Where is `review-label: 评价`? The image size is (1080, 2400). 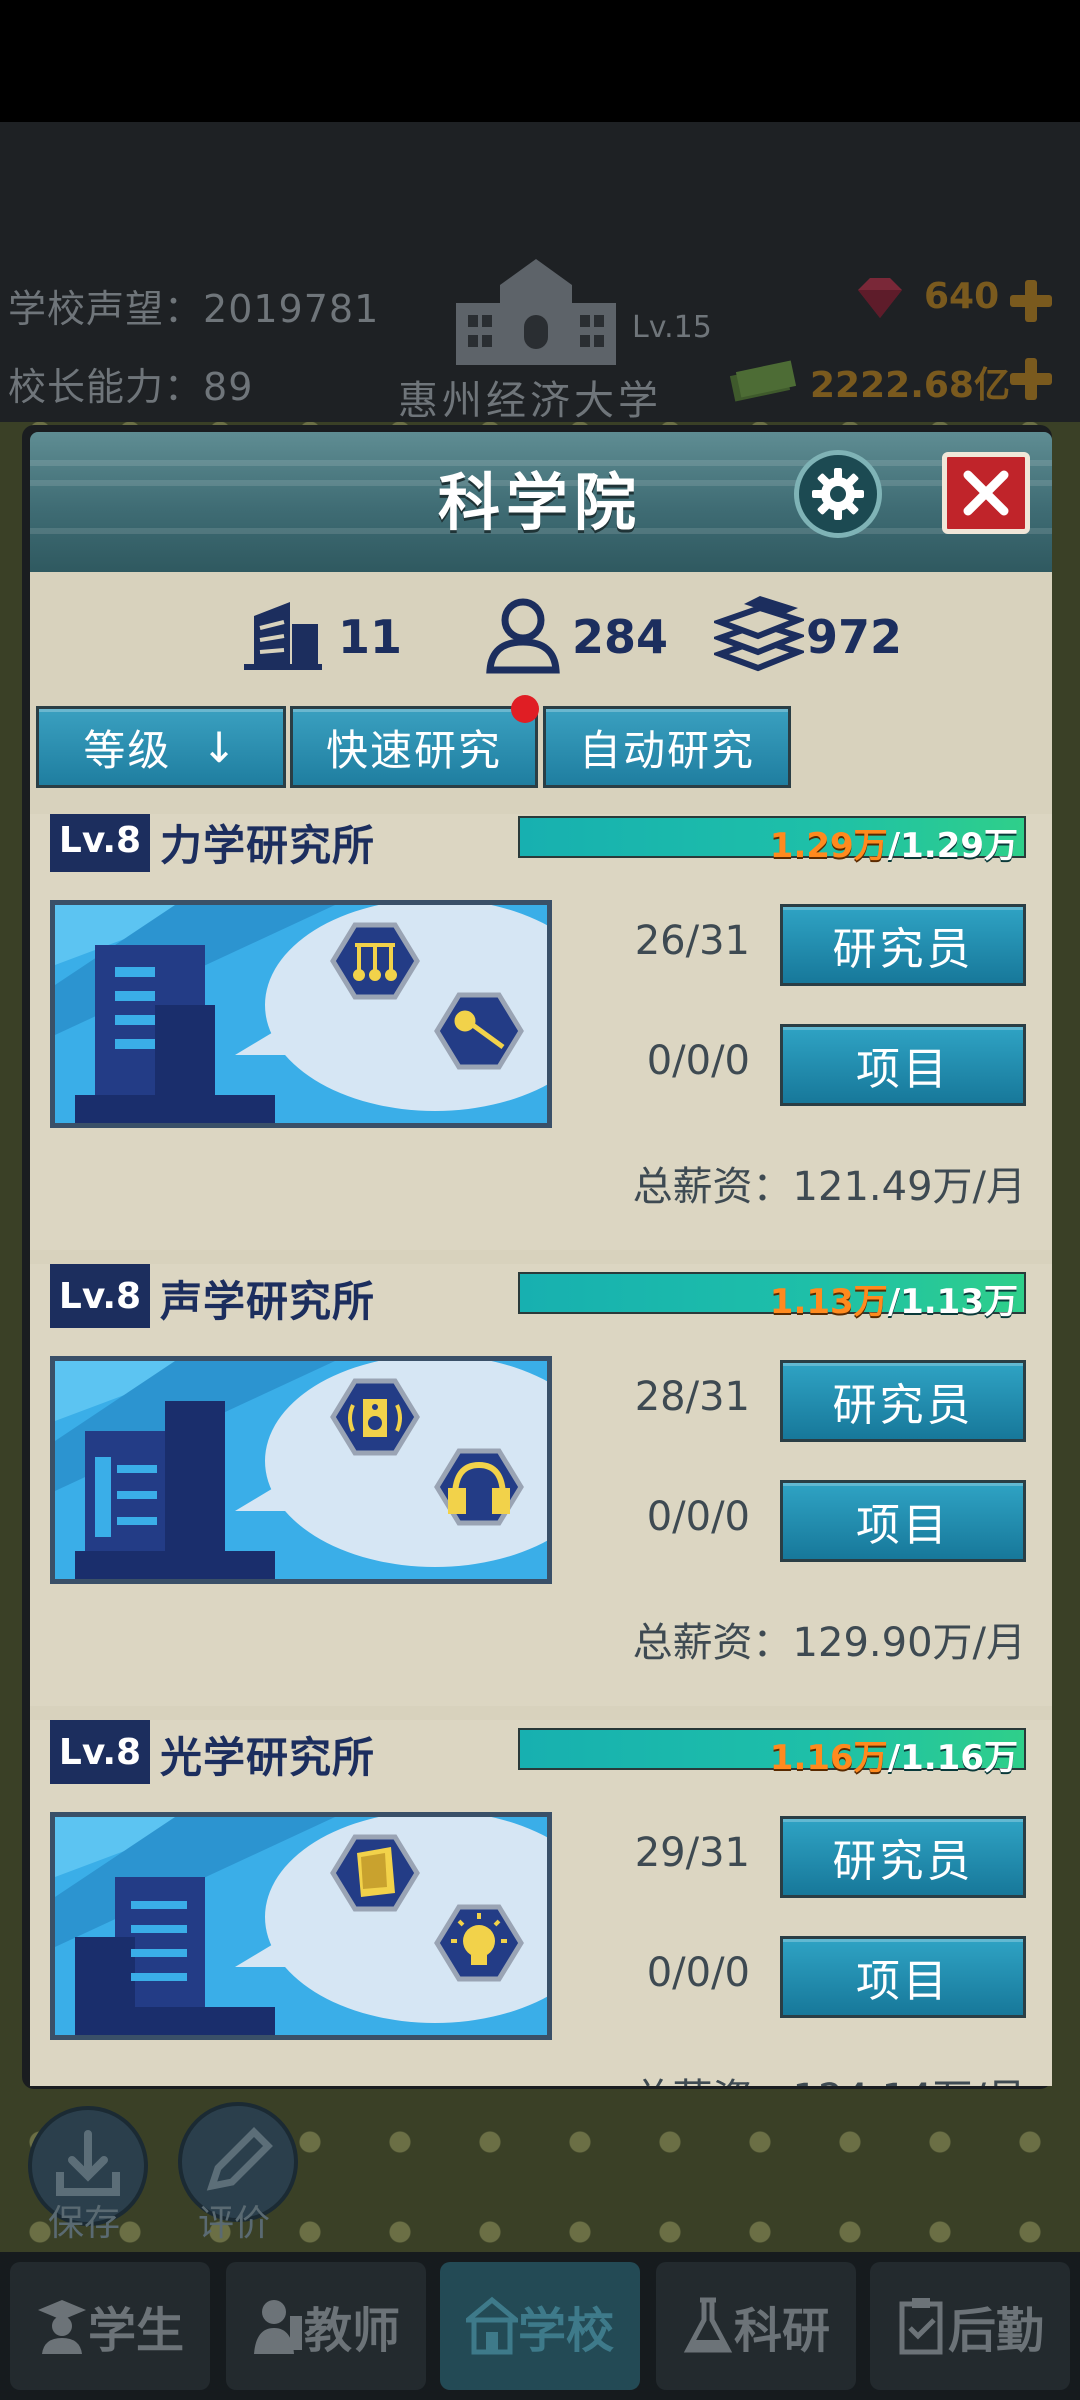
review-label: 评价 is located at coordinates (234, 2223).